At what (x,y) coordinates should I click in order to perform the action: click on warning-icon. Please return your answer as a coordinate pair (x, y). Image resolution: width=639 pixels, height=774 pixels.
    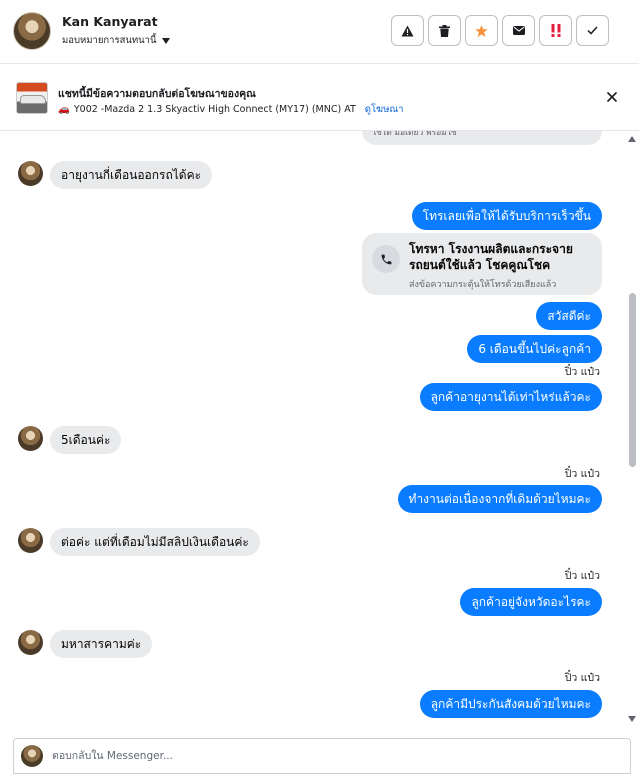
    Looking at the image, I should click on (407, 30).